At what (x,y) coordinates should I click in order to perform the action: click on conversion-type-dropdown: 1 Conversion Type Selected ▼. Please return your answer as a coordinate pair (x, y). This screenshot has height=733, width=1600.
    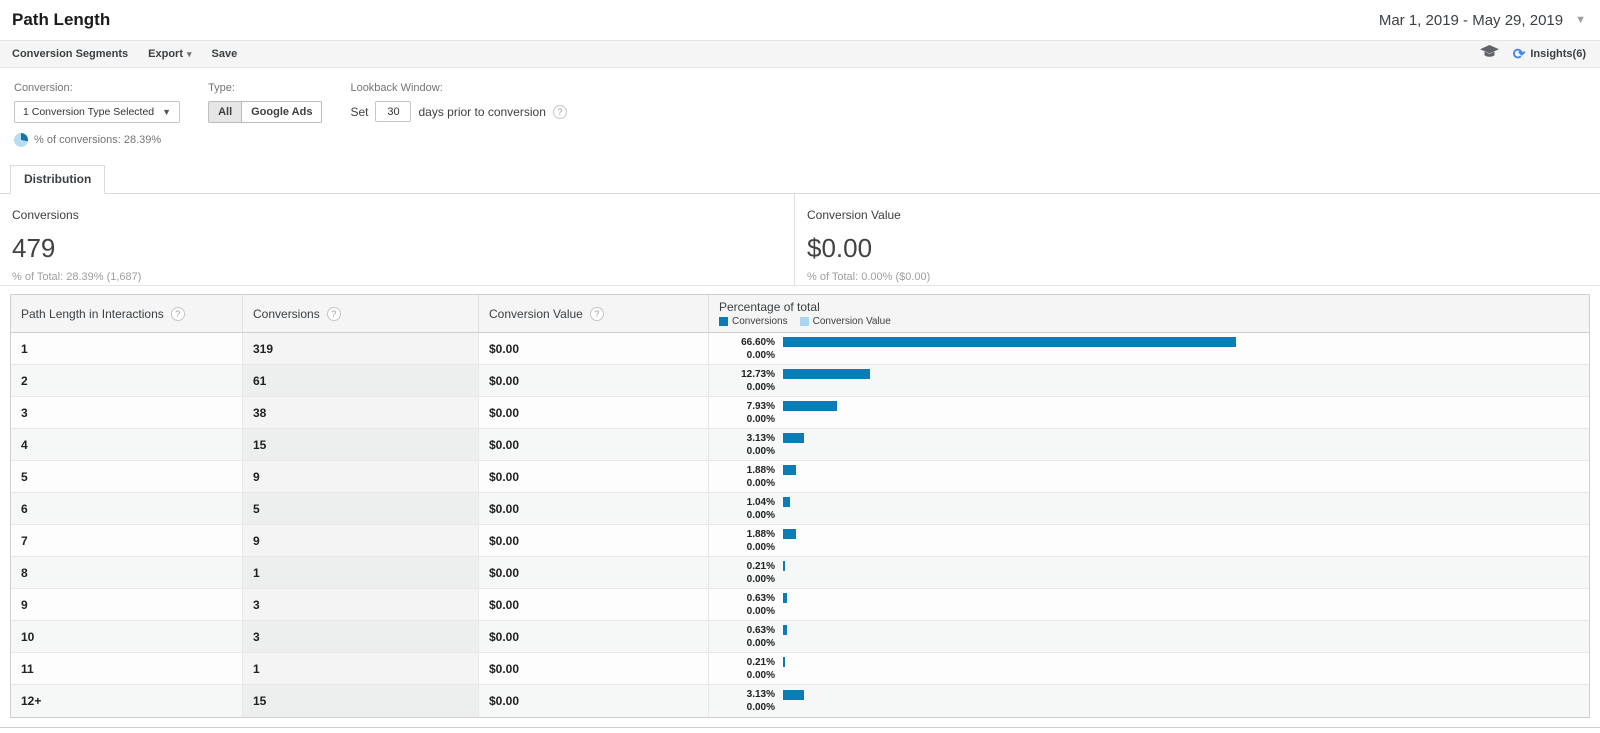
    Looking at the image, I should click on (97, 112).